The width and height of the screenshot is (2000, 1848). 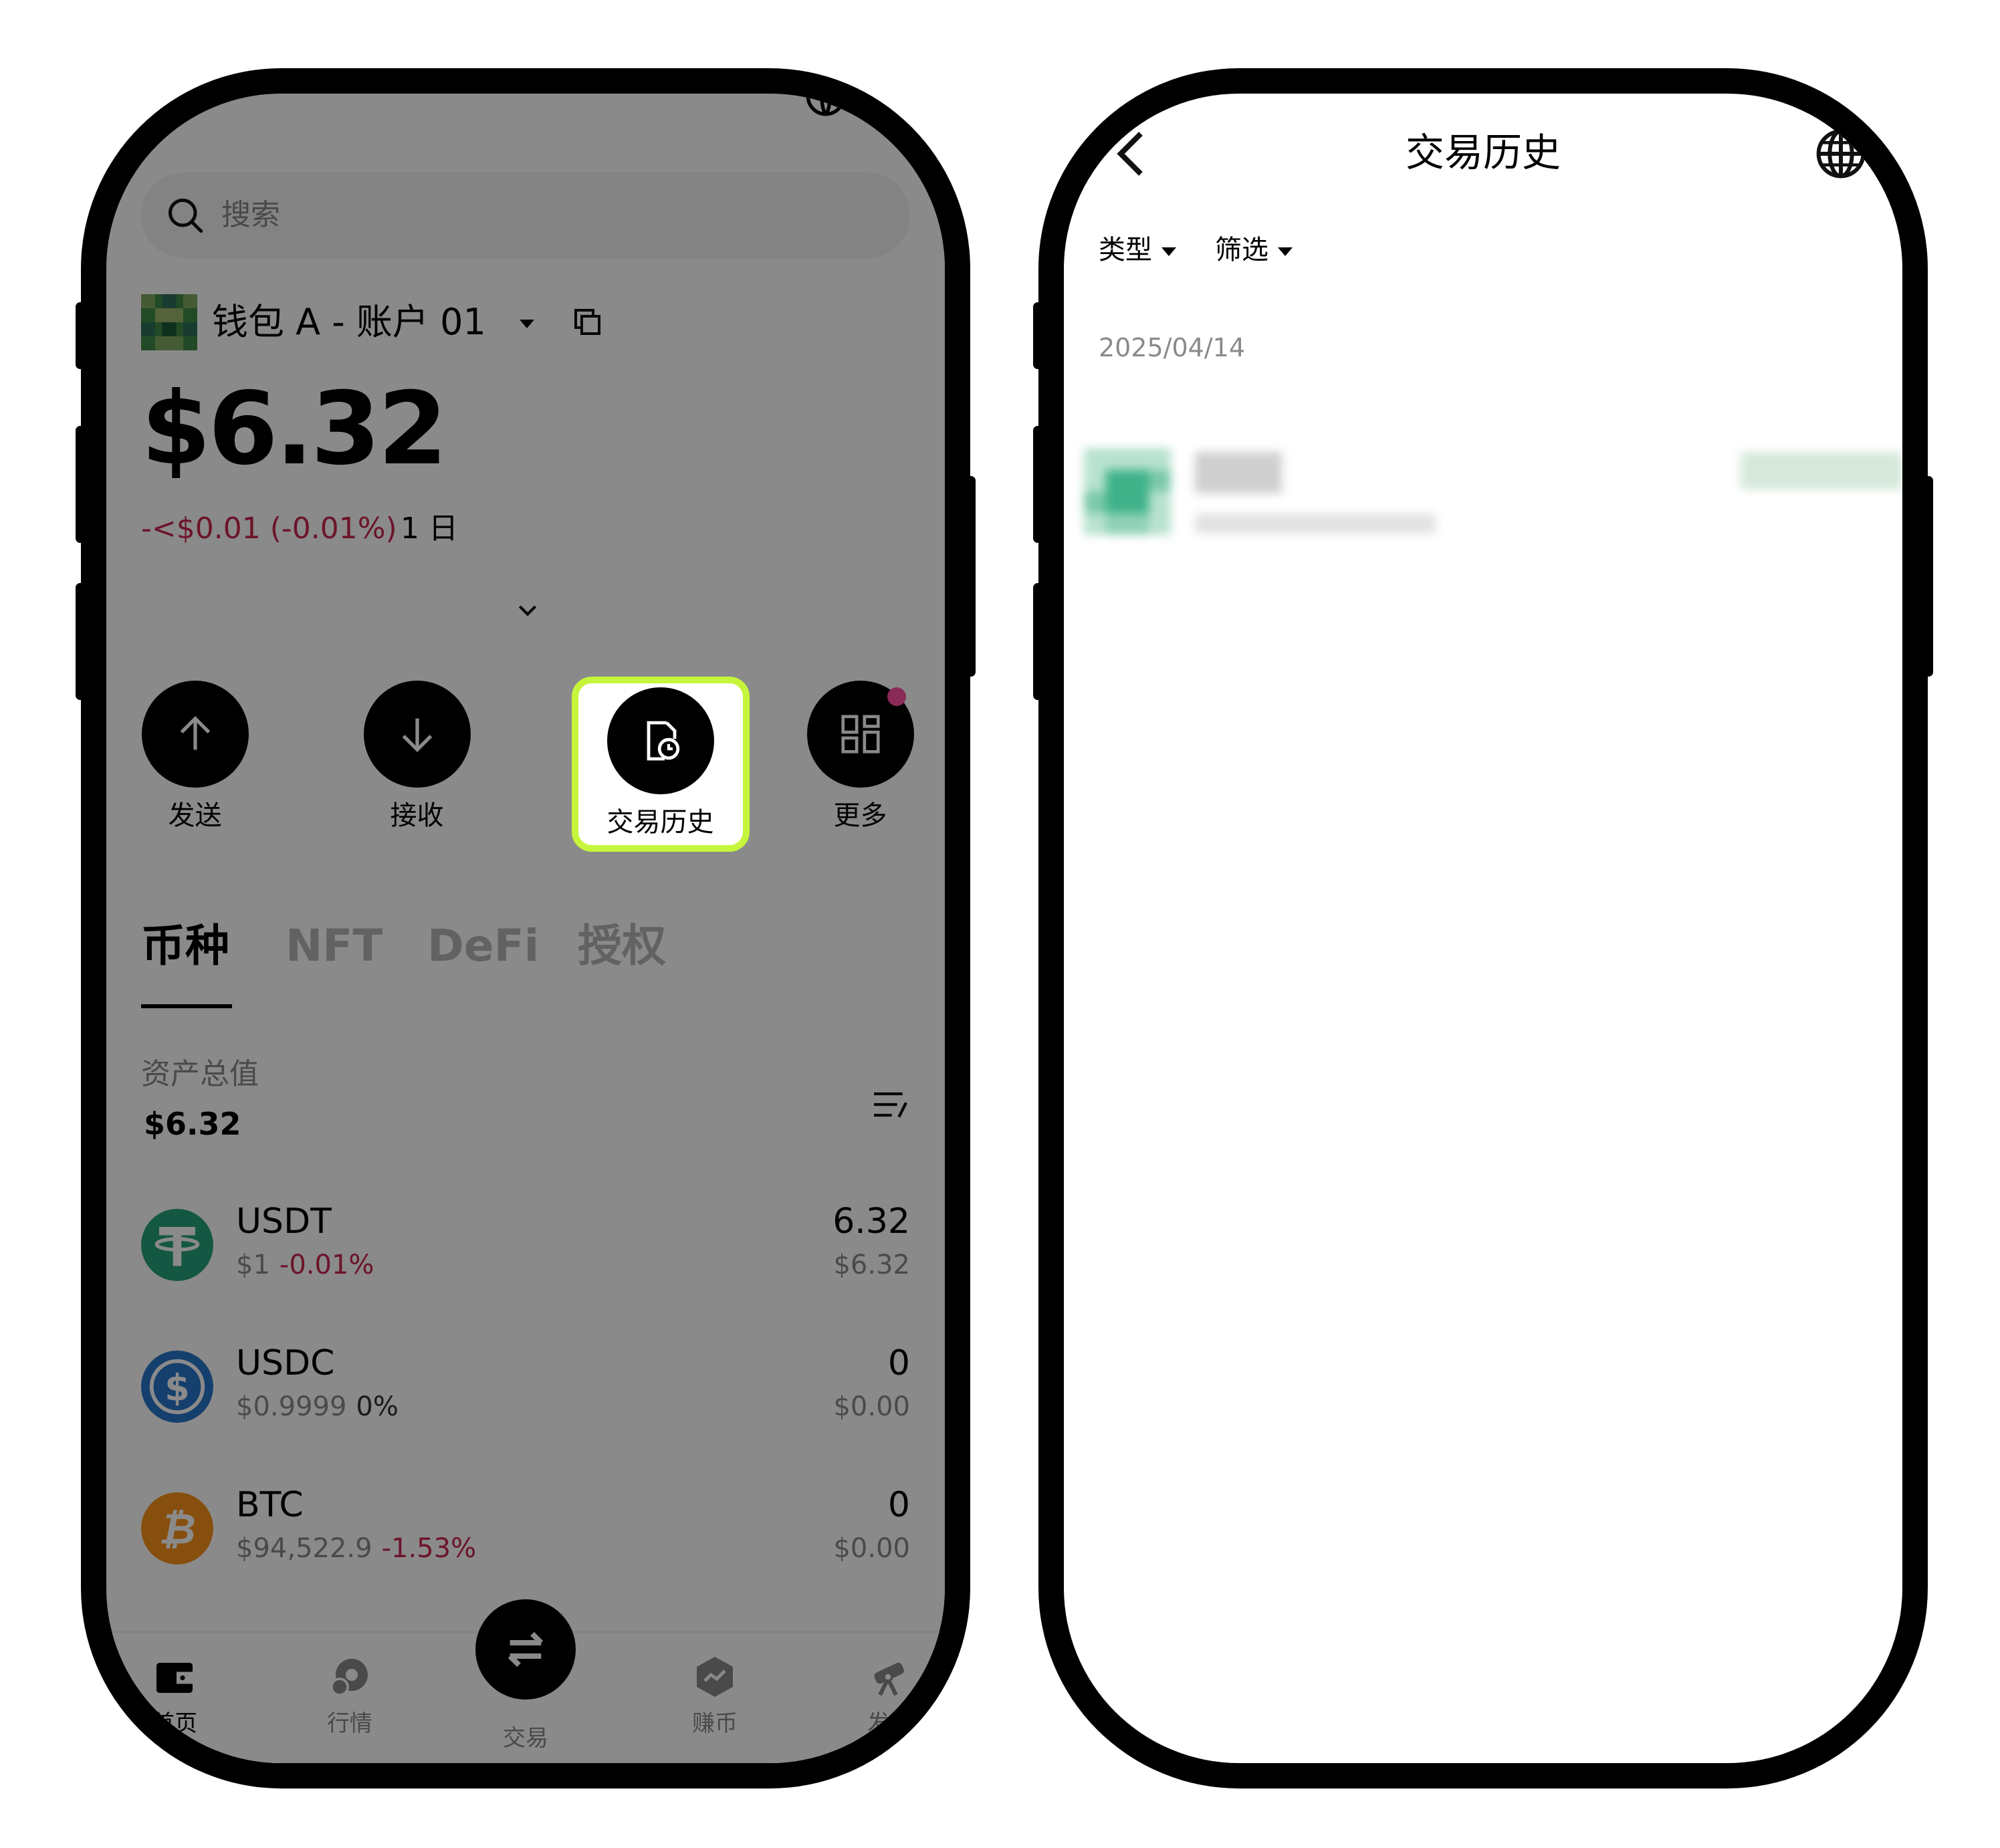 I want to click on earn-icon, so click(x=715, y=1677).